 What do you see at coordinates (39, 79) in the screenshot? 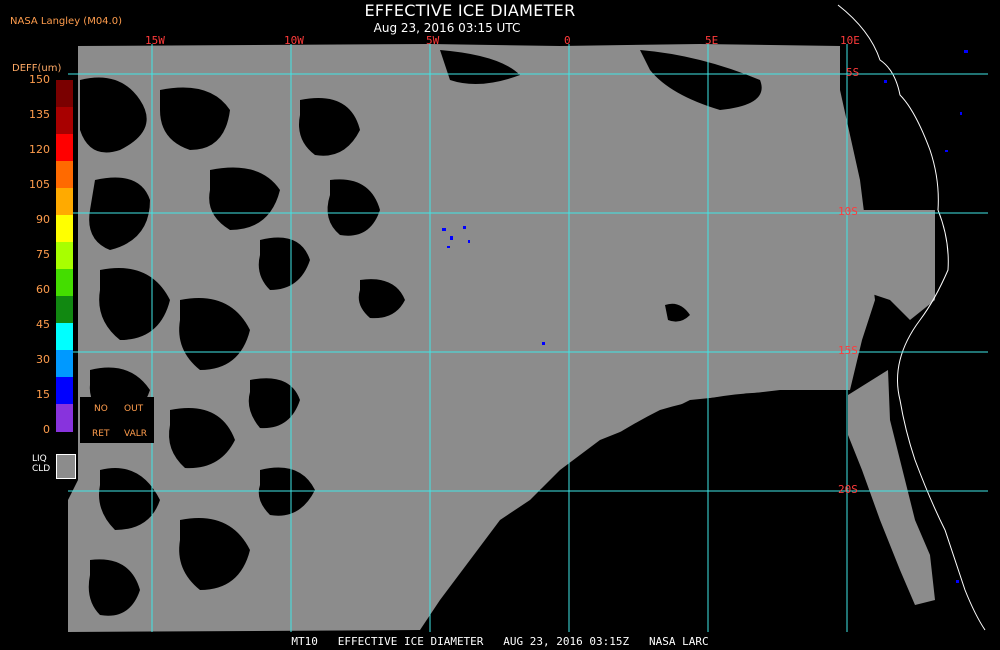
I see `legend-tick-label: 150` at bounding box center [39, 79].